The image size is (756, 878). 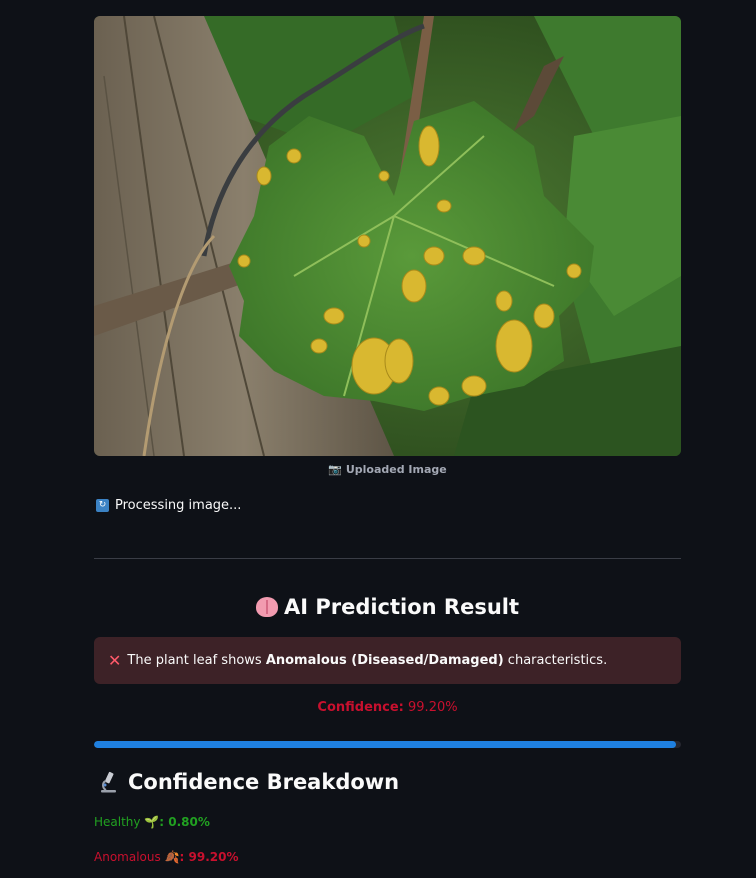 I want to click on confidence-breakdown-heading: Confidence Breakdown, so click(x=247, y=782).